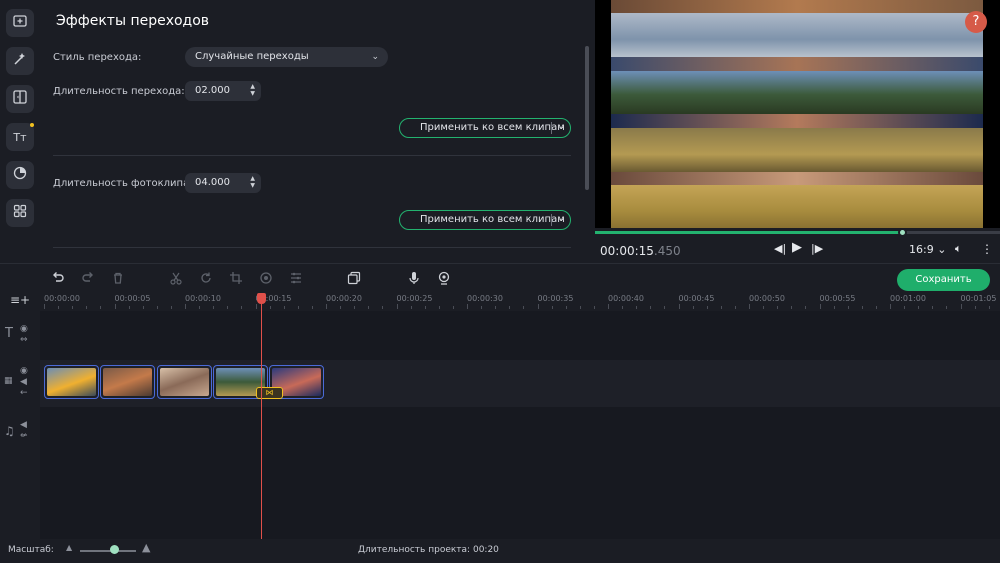 This screenshot has width=1000, height=563. What do you see at coordinates (118, 279) in the screenshot?
I see `delete-button` at bounding box center [118, 279].